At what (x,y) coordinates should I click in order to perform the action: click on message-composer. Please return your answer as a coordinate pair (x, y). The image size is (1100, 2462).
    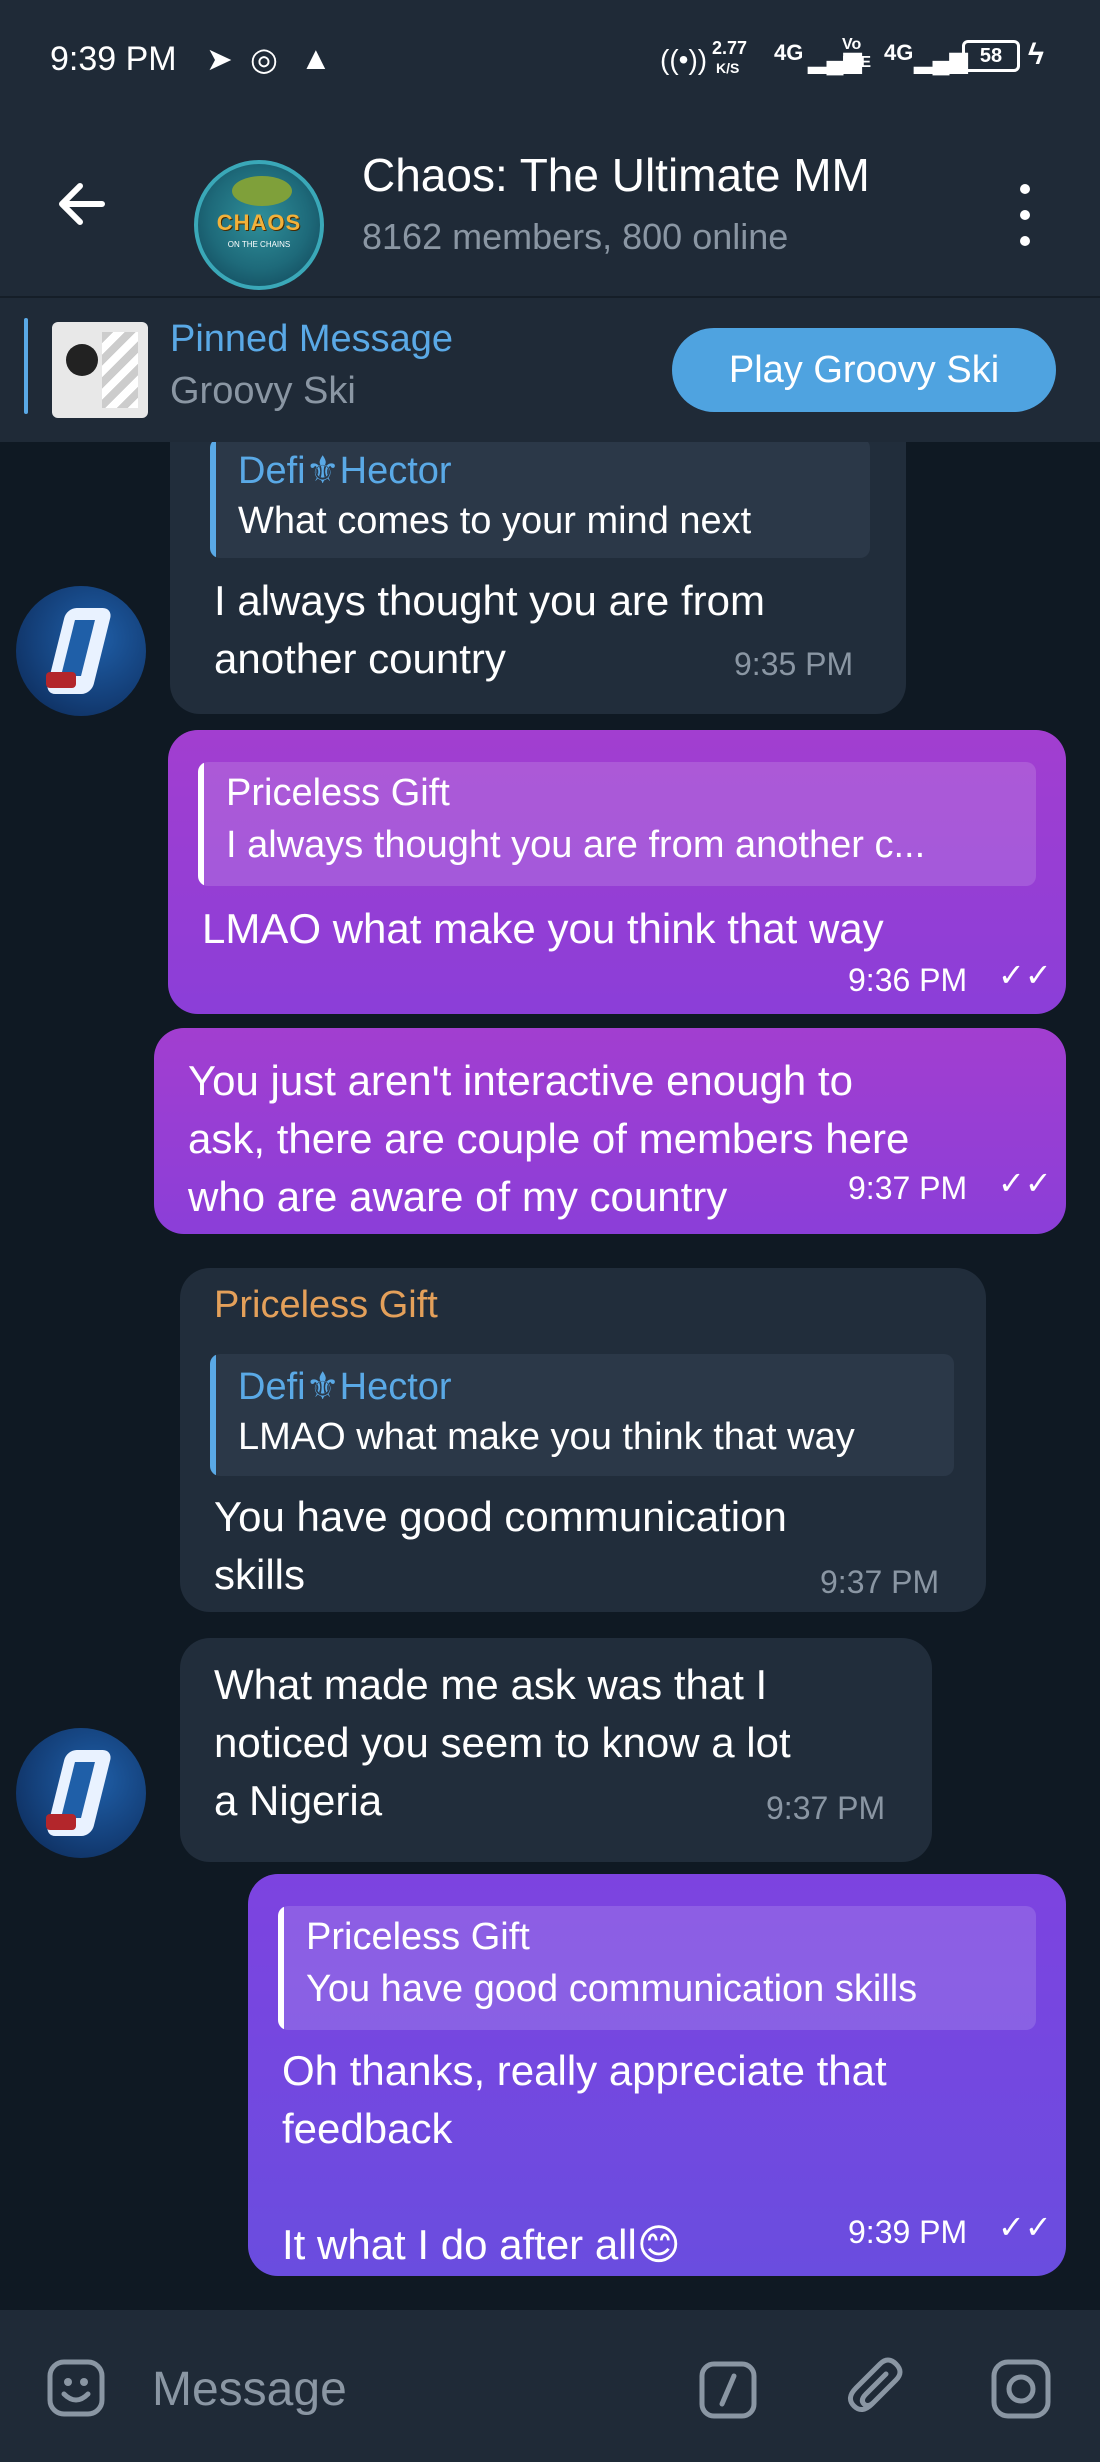
    Looking at the image, I should click on (550, 2386).